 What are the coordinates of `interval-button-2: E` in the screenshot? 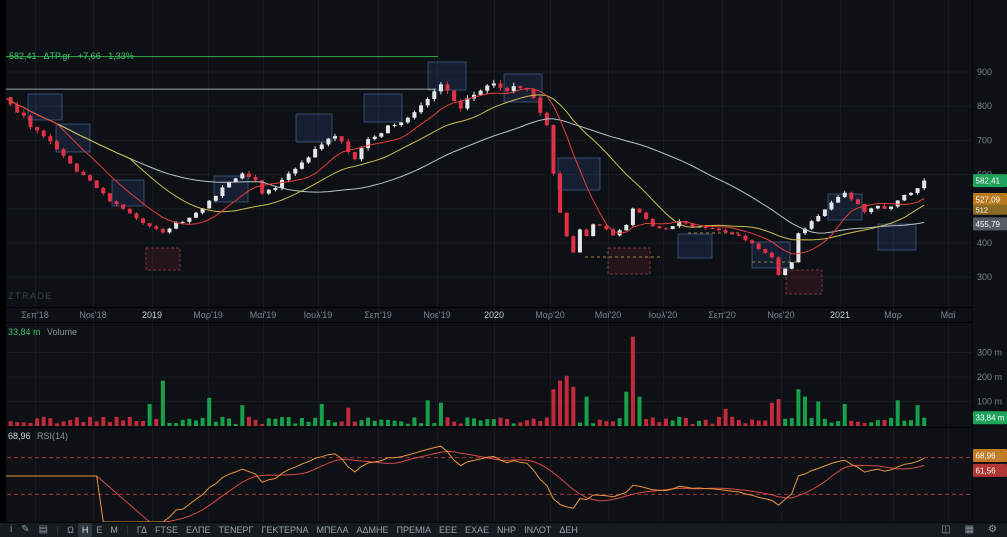 It's located at (99, 530).